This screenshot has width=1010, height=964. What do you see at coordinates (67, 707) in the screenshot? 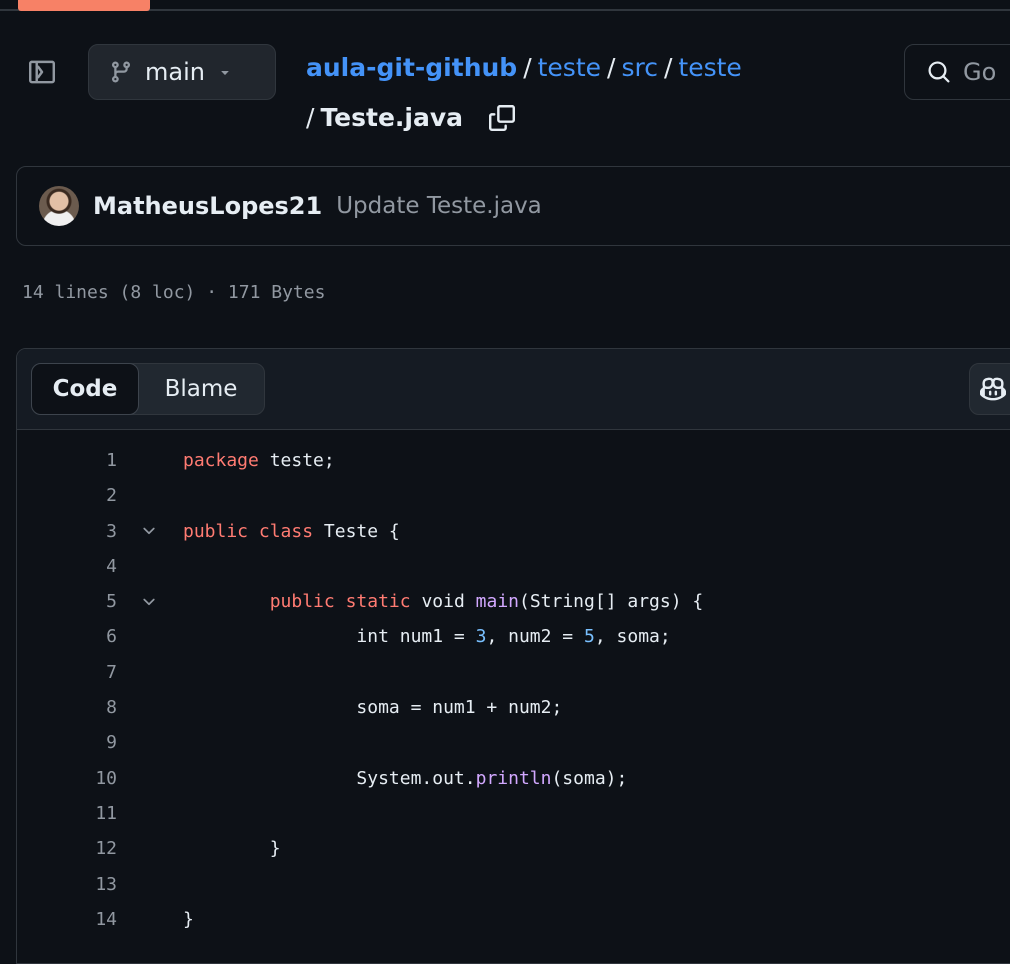
I see `line-number: 8` at bounding box center [67, 707].